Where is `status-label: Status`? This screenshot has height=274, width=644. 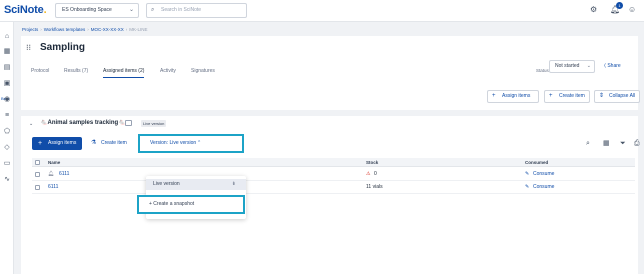
status-label: Status is located at coordinates (542, 70).